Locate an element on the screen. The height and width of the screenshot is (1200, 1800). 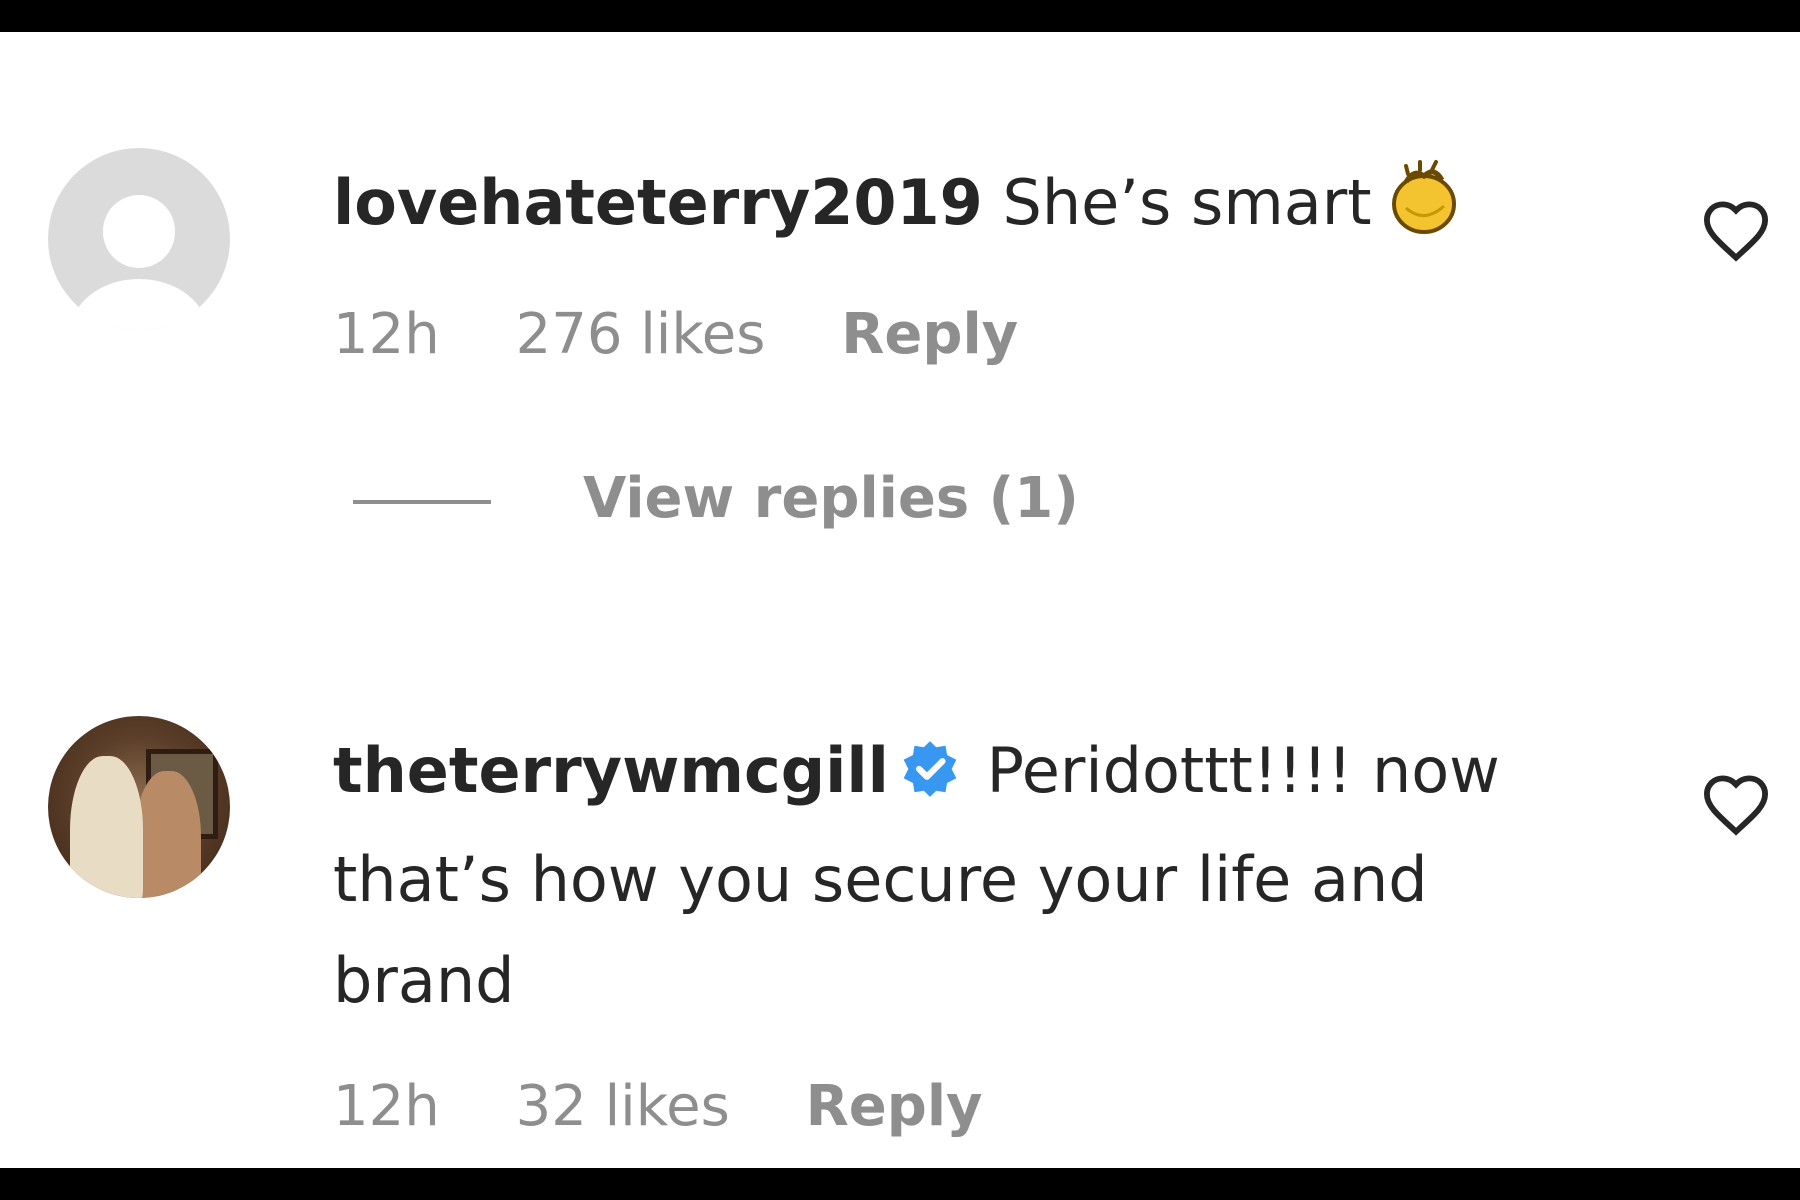
view-replies-button: View replies (1) is located at coordinates (716, 499).